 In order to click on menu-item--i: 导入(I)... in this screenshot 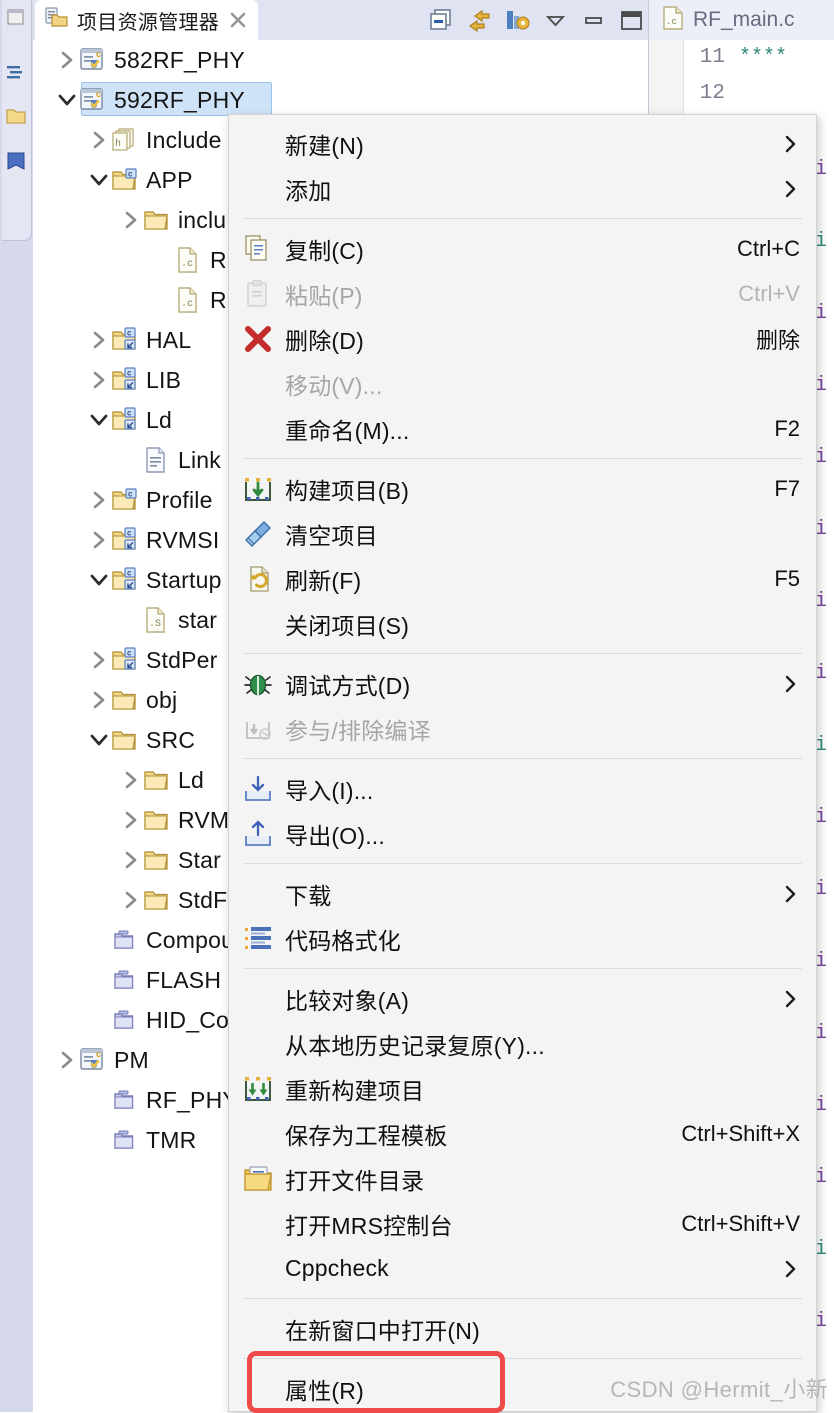, I will do `click(522, 788)`.